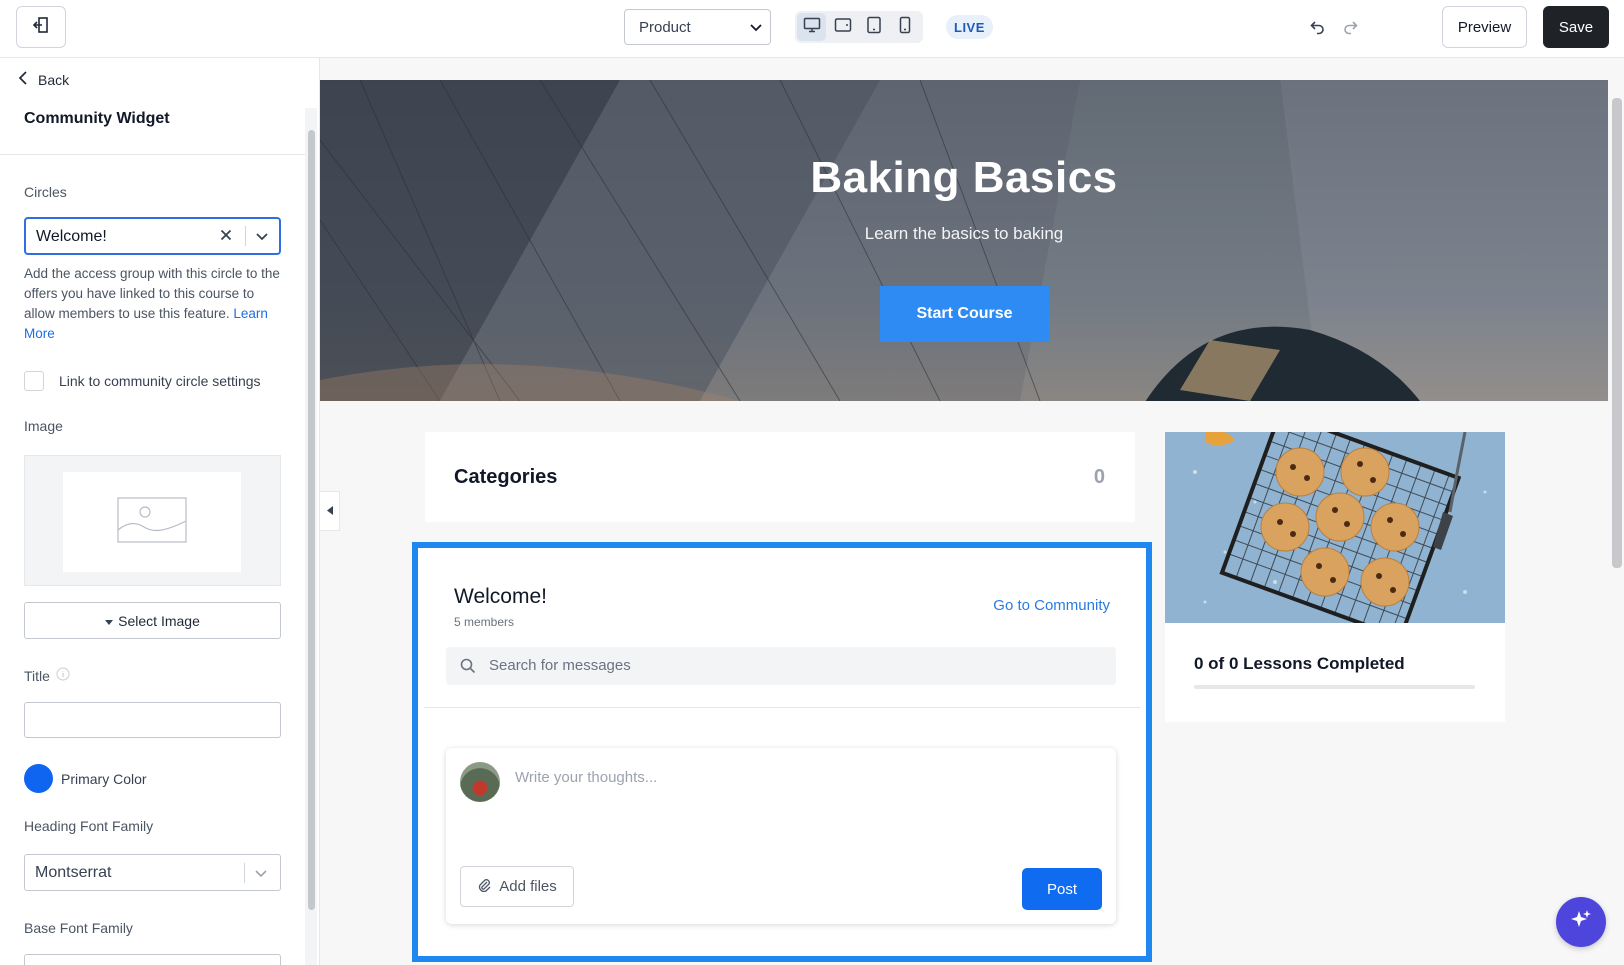 The width and height of the screenshot is (1624, 965). I want to click on image-label: Image, so click(43, 426).